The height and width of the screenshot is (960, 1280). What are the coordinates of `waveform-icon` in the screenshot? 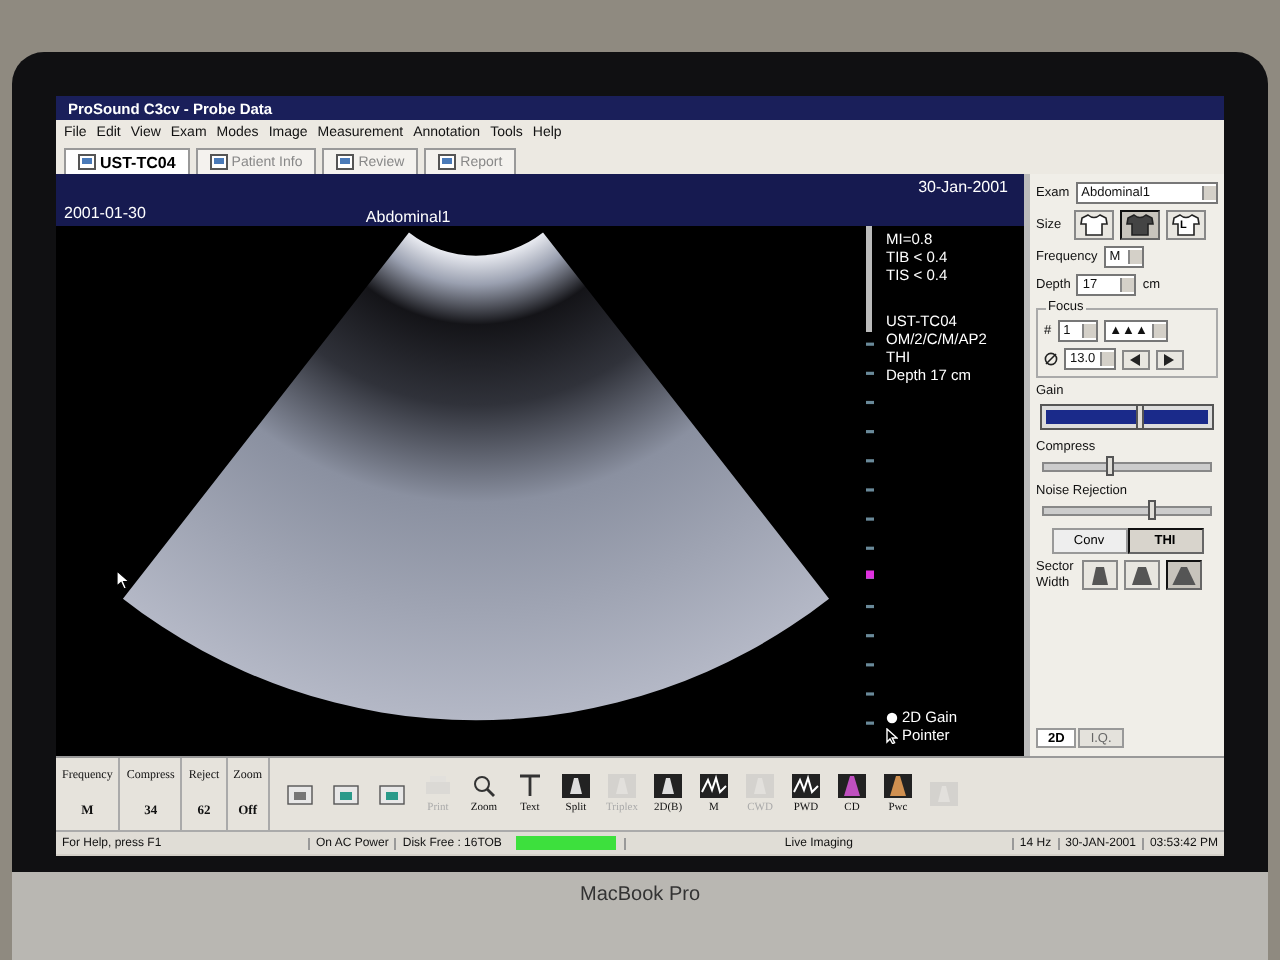 It's located at (714, 786).